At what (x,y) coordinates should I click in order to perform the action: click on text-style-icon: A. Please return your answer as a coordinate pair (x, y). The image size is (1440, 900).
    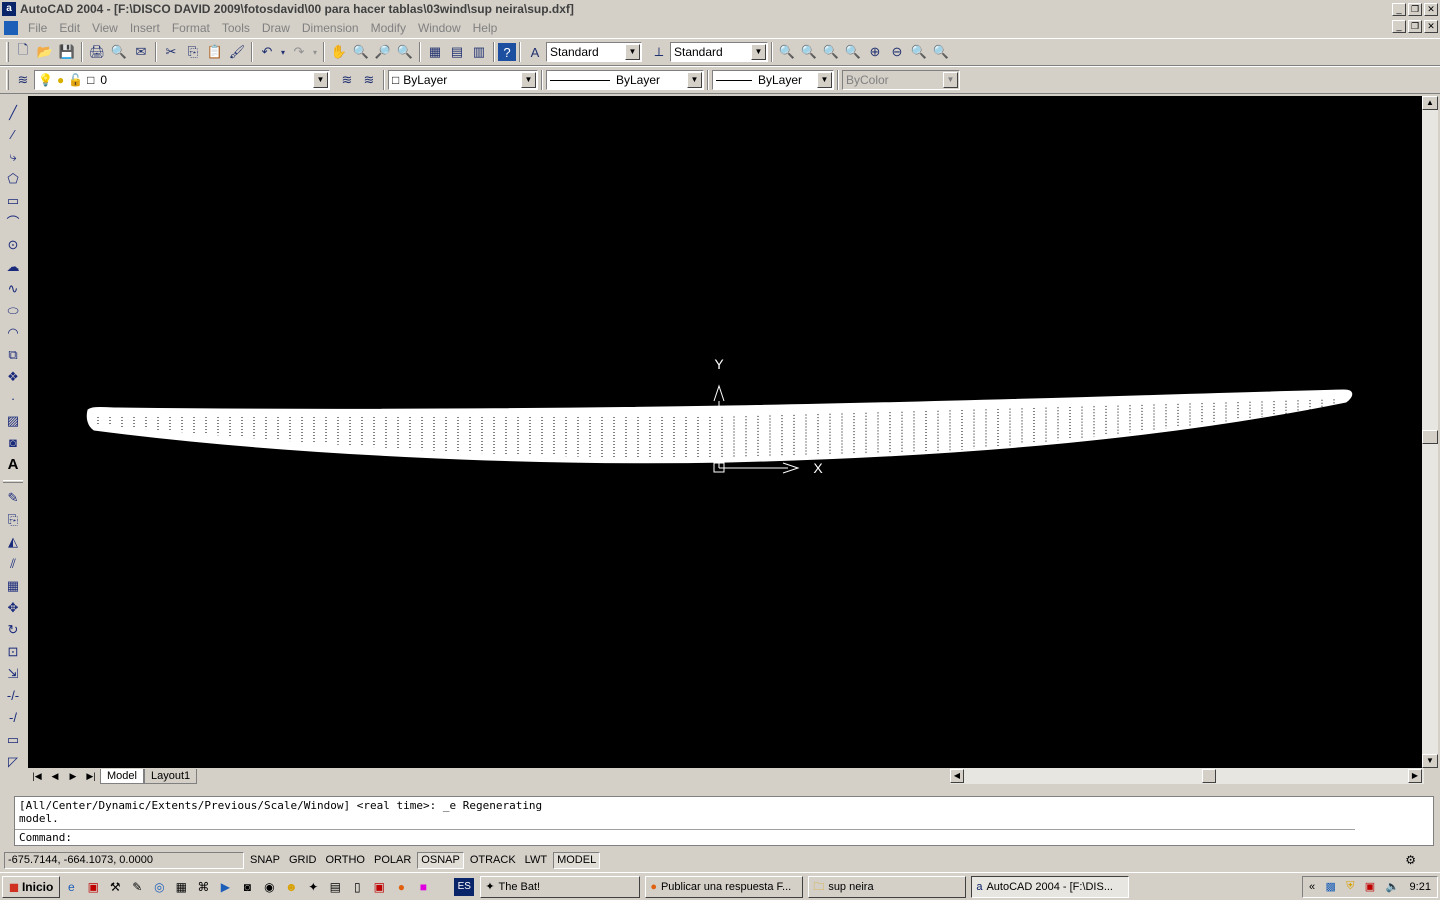
    Looking at the image, I should click on (535, 52).